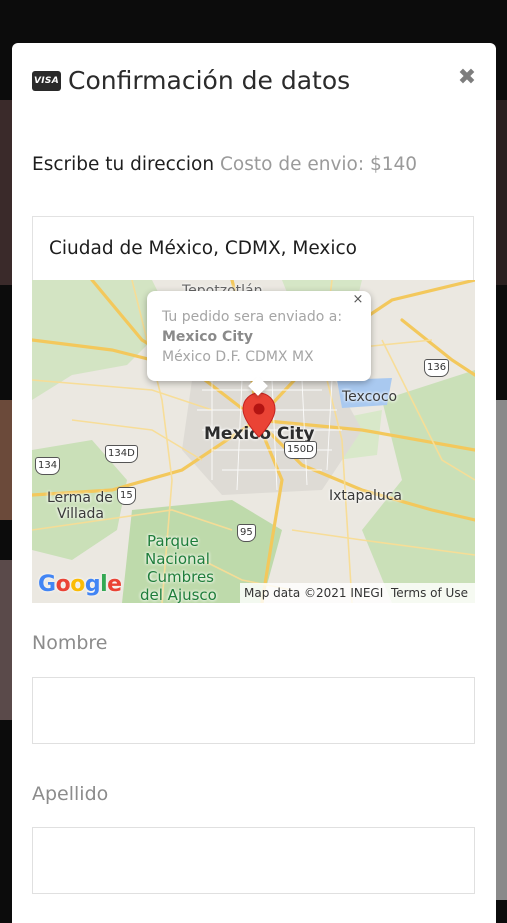  I want to click on info-window-line2: Mexico City, so click(207, 337).